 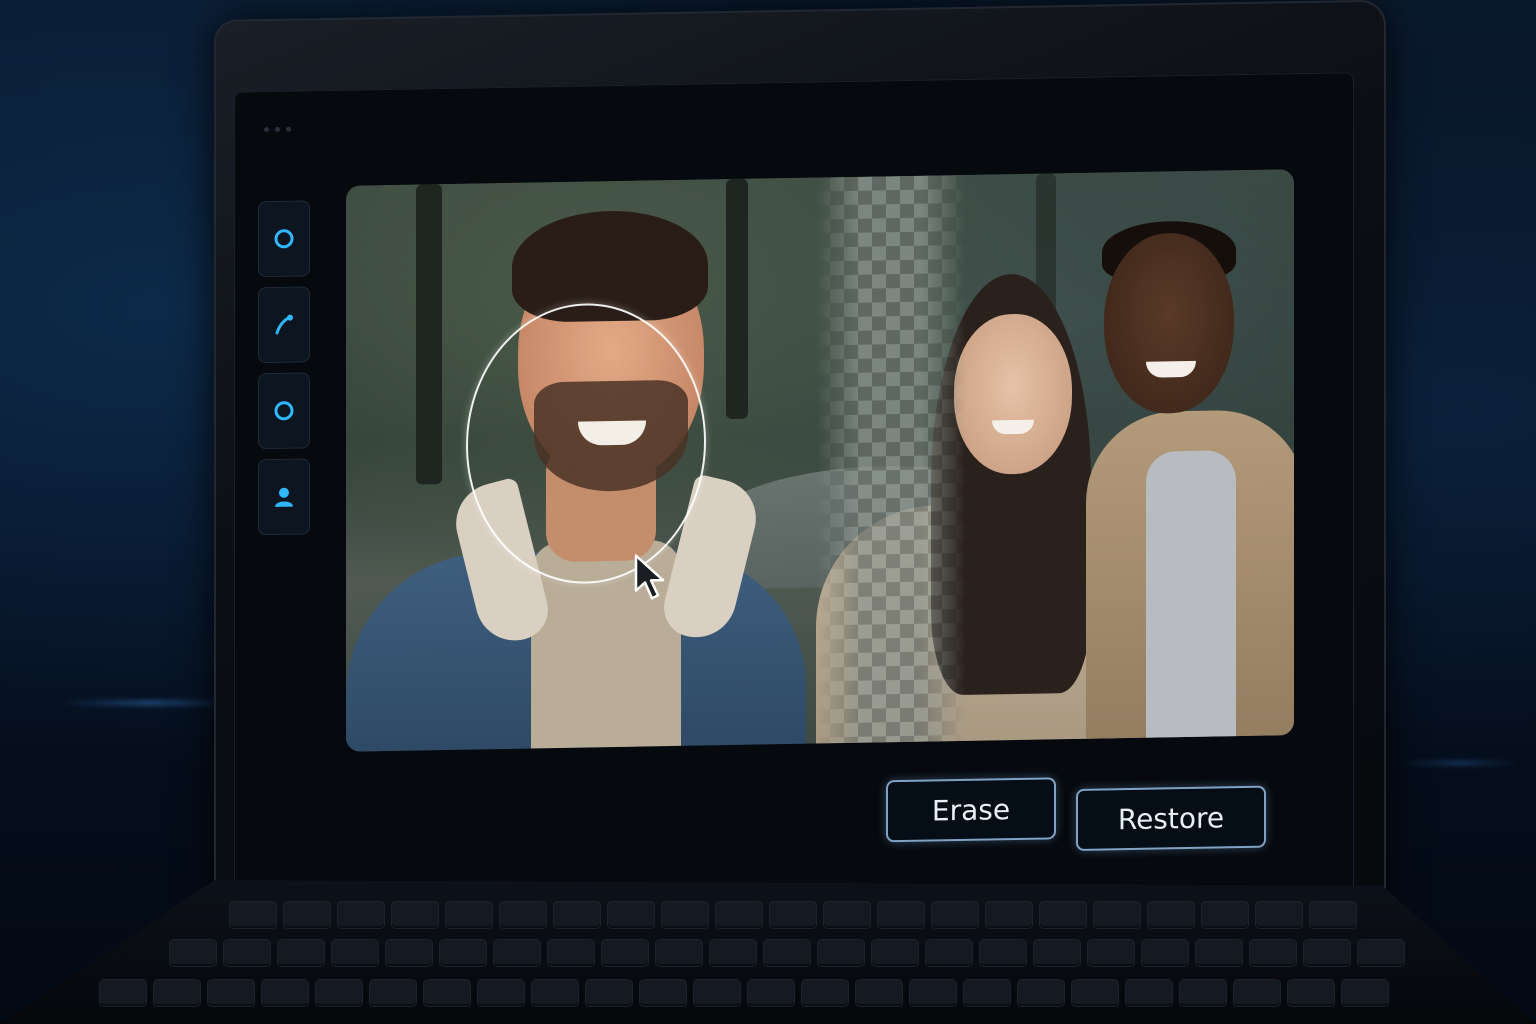 I want to click on window-controls, so click(x=277, y=129).